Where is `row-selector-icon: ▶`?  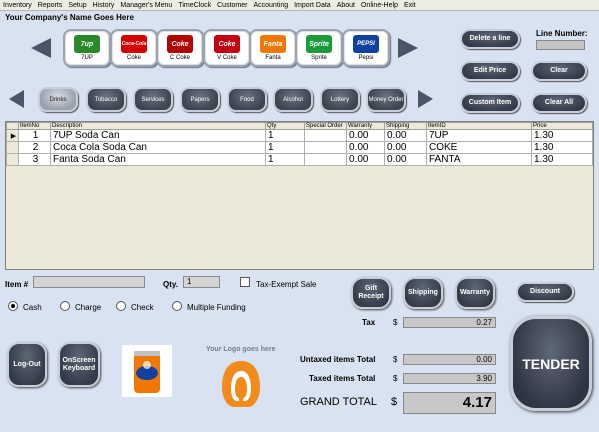 row-selector-icon: ▶ is located at coordinates (12, 135).